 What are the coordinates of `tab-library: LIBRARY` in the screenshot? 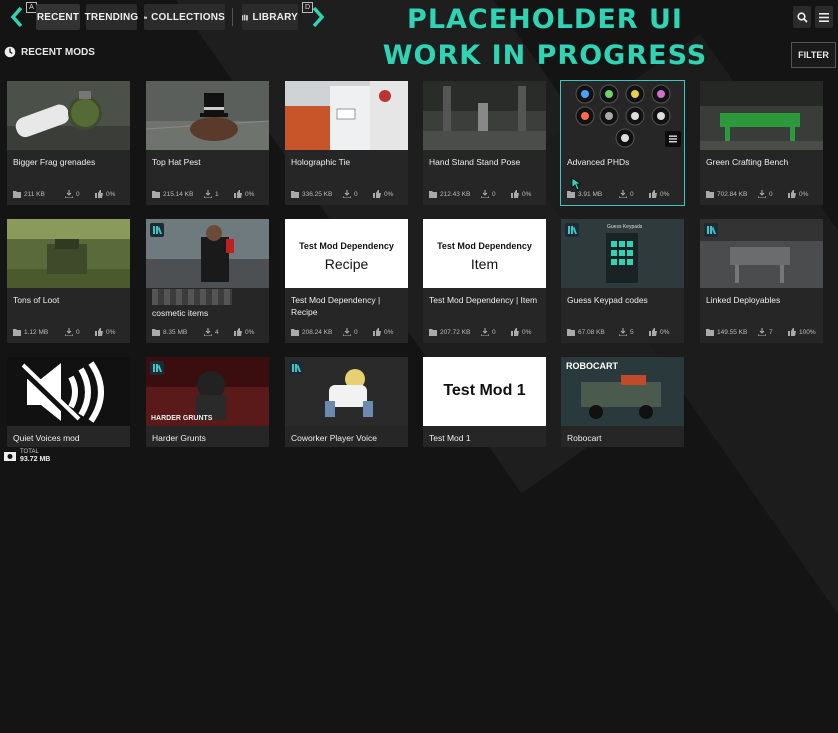 It's located at (270, 17).